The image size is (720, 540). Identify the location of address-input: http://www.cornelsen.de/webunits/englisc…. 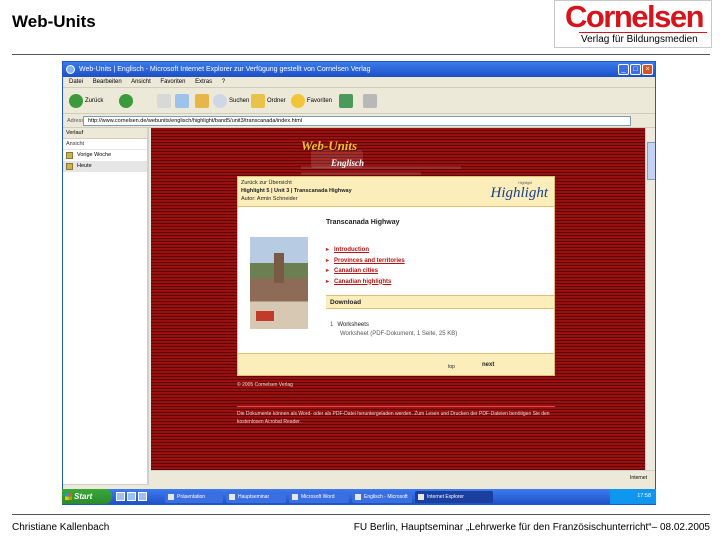
(357, 121).